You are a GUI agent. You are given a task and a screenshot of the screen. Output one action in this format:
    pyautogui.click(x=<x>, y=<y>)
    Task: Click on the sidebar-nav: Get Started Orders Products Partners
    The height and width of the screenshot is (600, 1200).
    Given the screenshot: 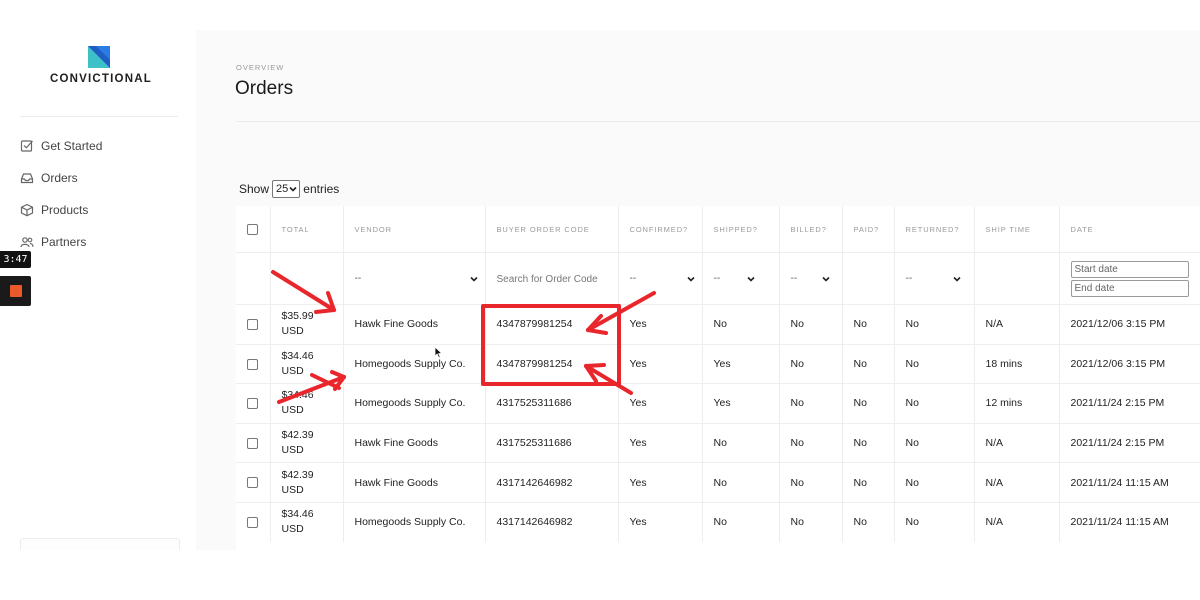 What is the action you would take?
    pyautogui.click(x=98, y=194)
    